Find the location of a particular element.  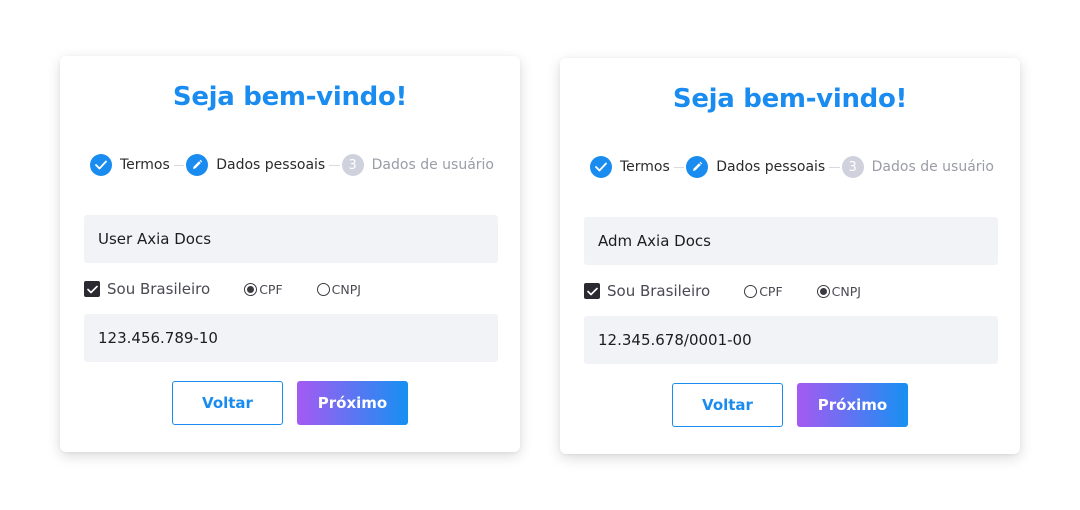

document-input: 123.456.789-10 is located at coordinates (291, 338).